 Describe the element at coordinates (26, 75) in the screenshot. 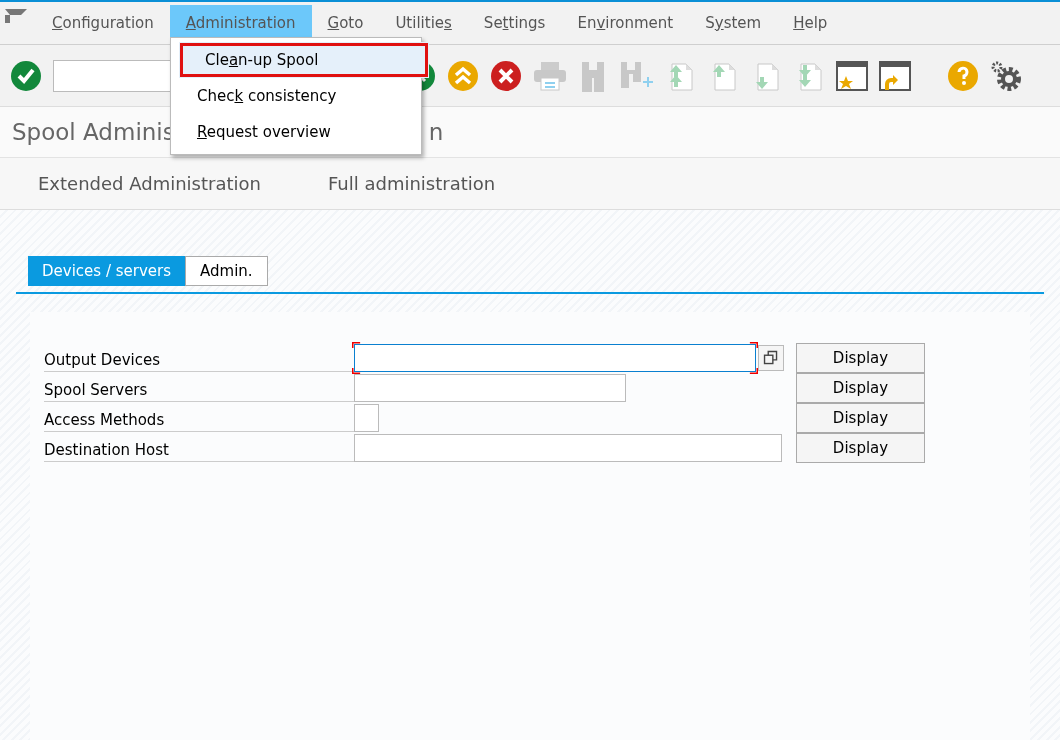

I see `check-icon` at that location.